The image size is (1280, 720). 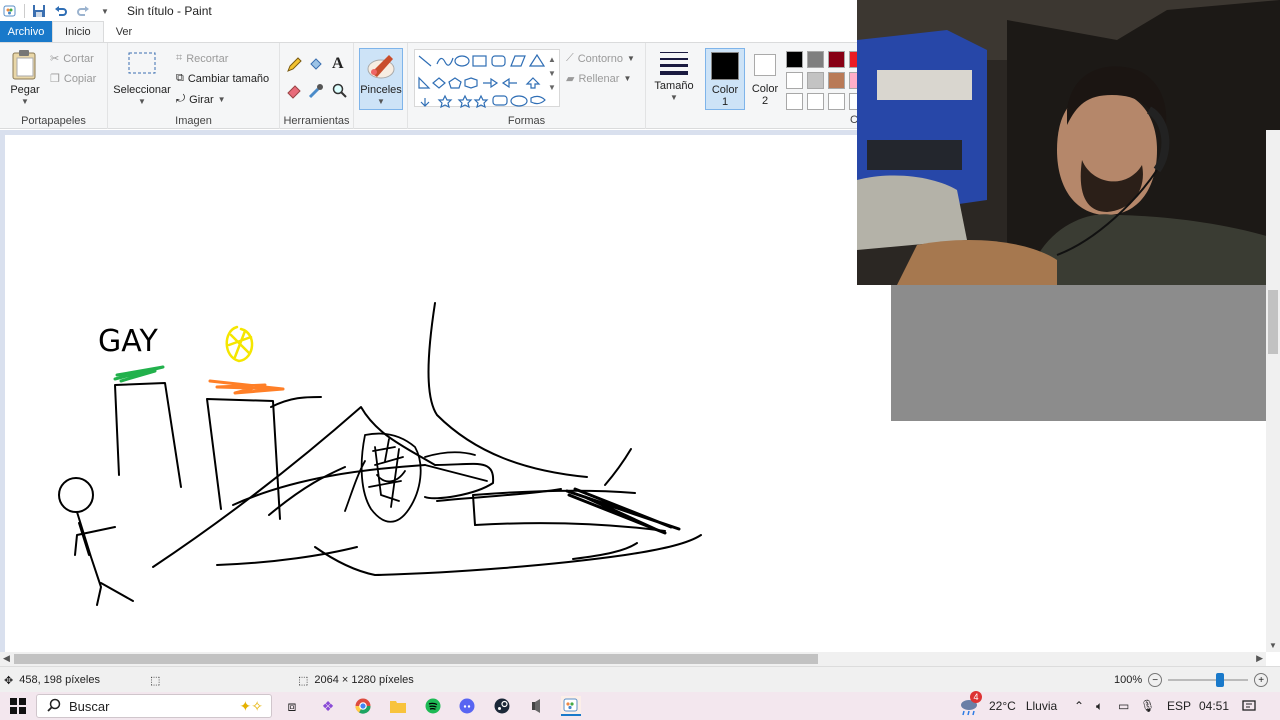 What do you see at coordinates (1085, 353) in the screenshot?
I see `gray-overlay-panel` at bounding box center [1085, 353].